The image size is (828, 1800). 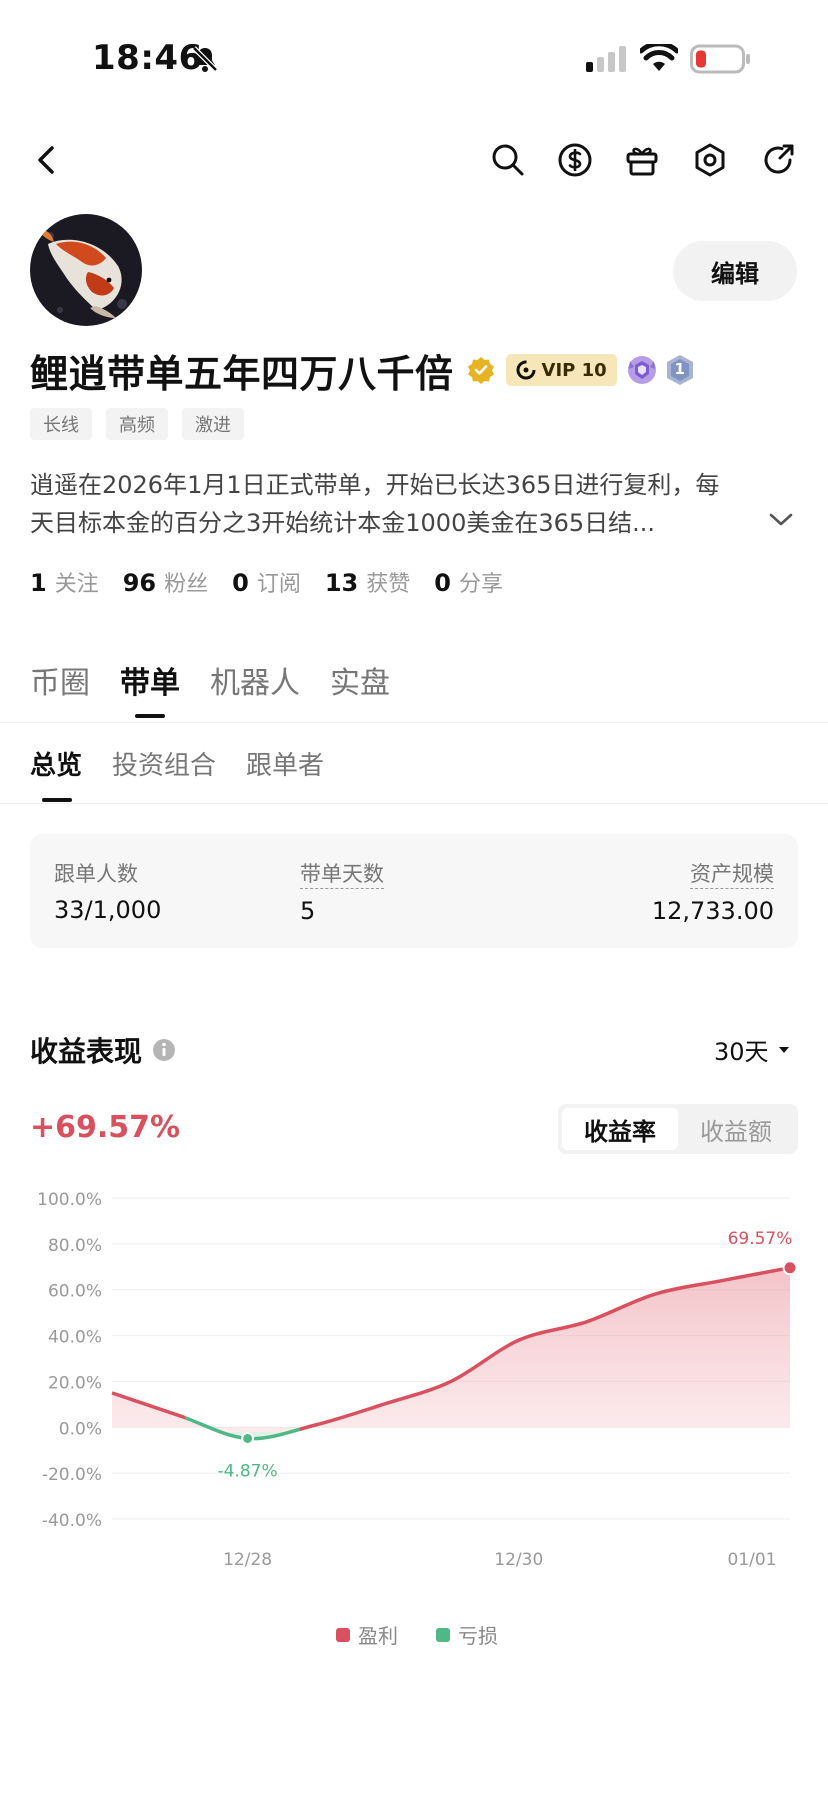 What do you see at coordinates (480, 584) in the screenshot?
I see `stat-shares-label: 分享` at bounding box center [480, 584].